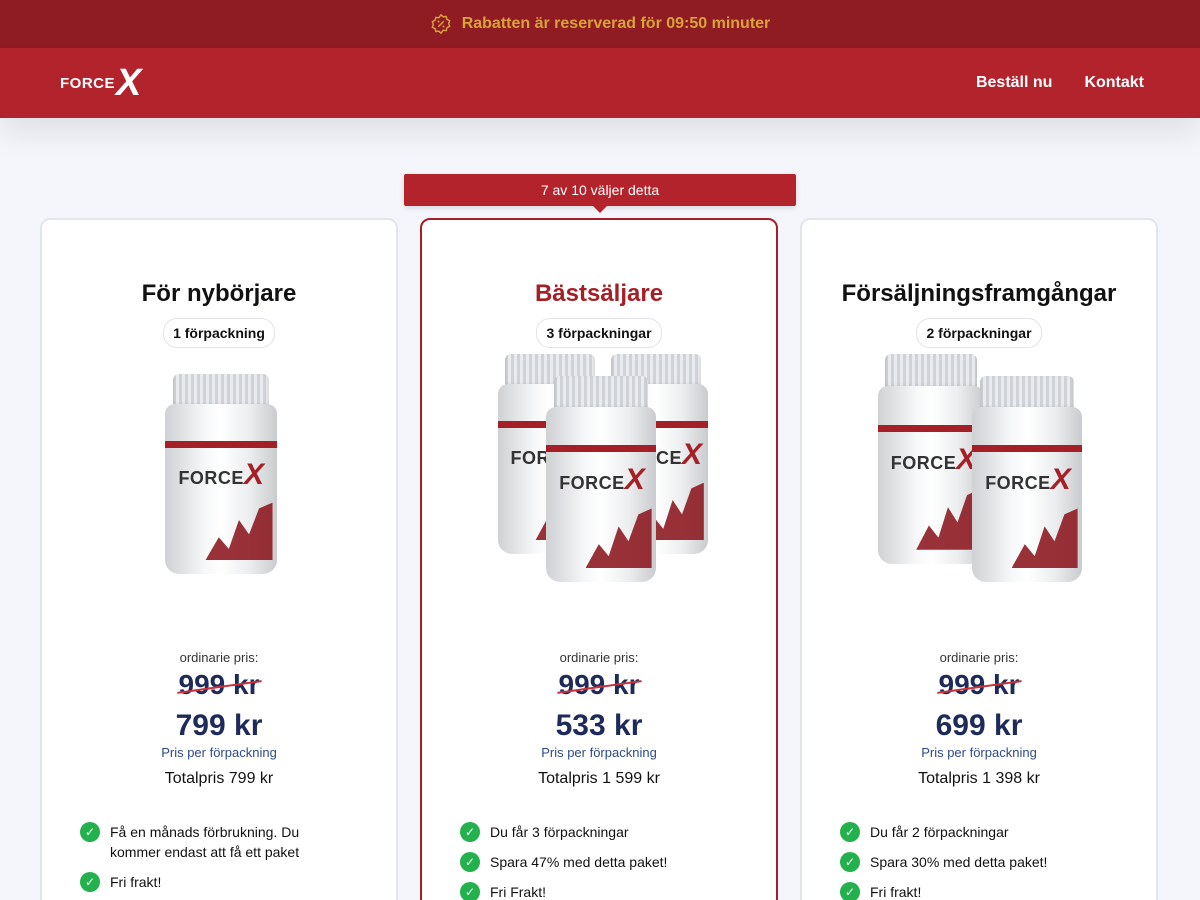  Describe the element at coordinates (100, 83) in the screenshot. I see `forcex-logo: FORCE X` at that location.